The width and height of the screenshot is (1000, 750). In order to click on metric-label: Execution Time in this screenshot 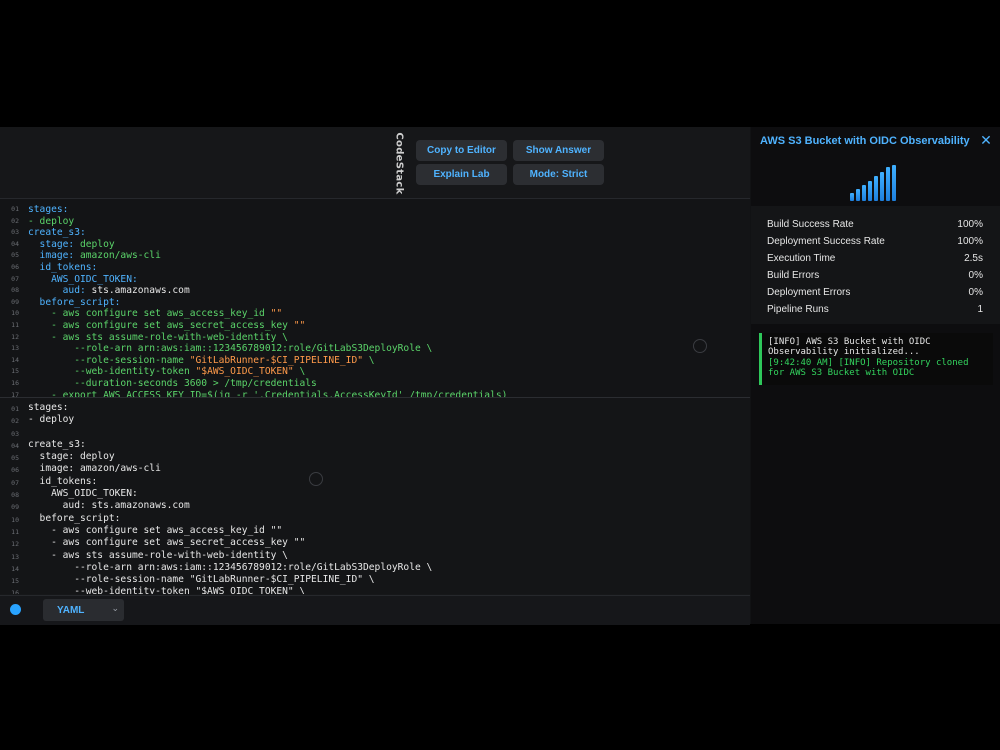, I will do `click(801, 258)`.